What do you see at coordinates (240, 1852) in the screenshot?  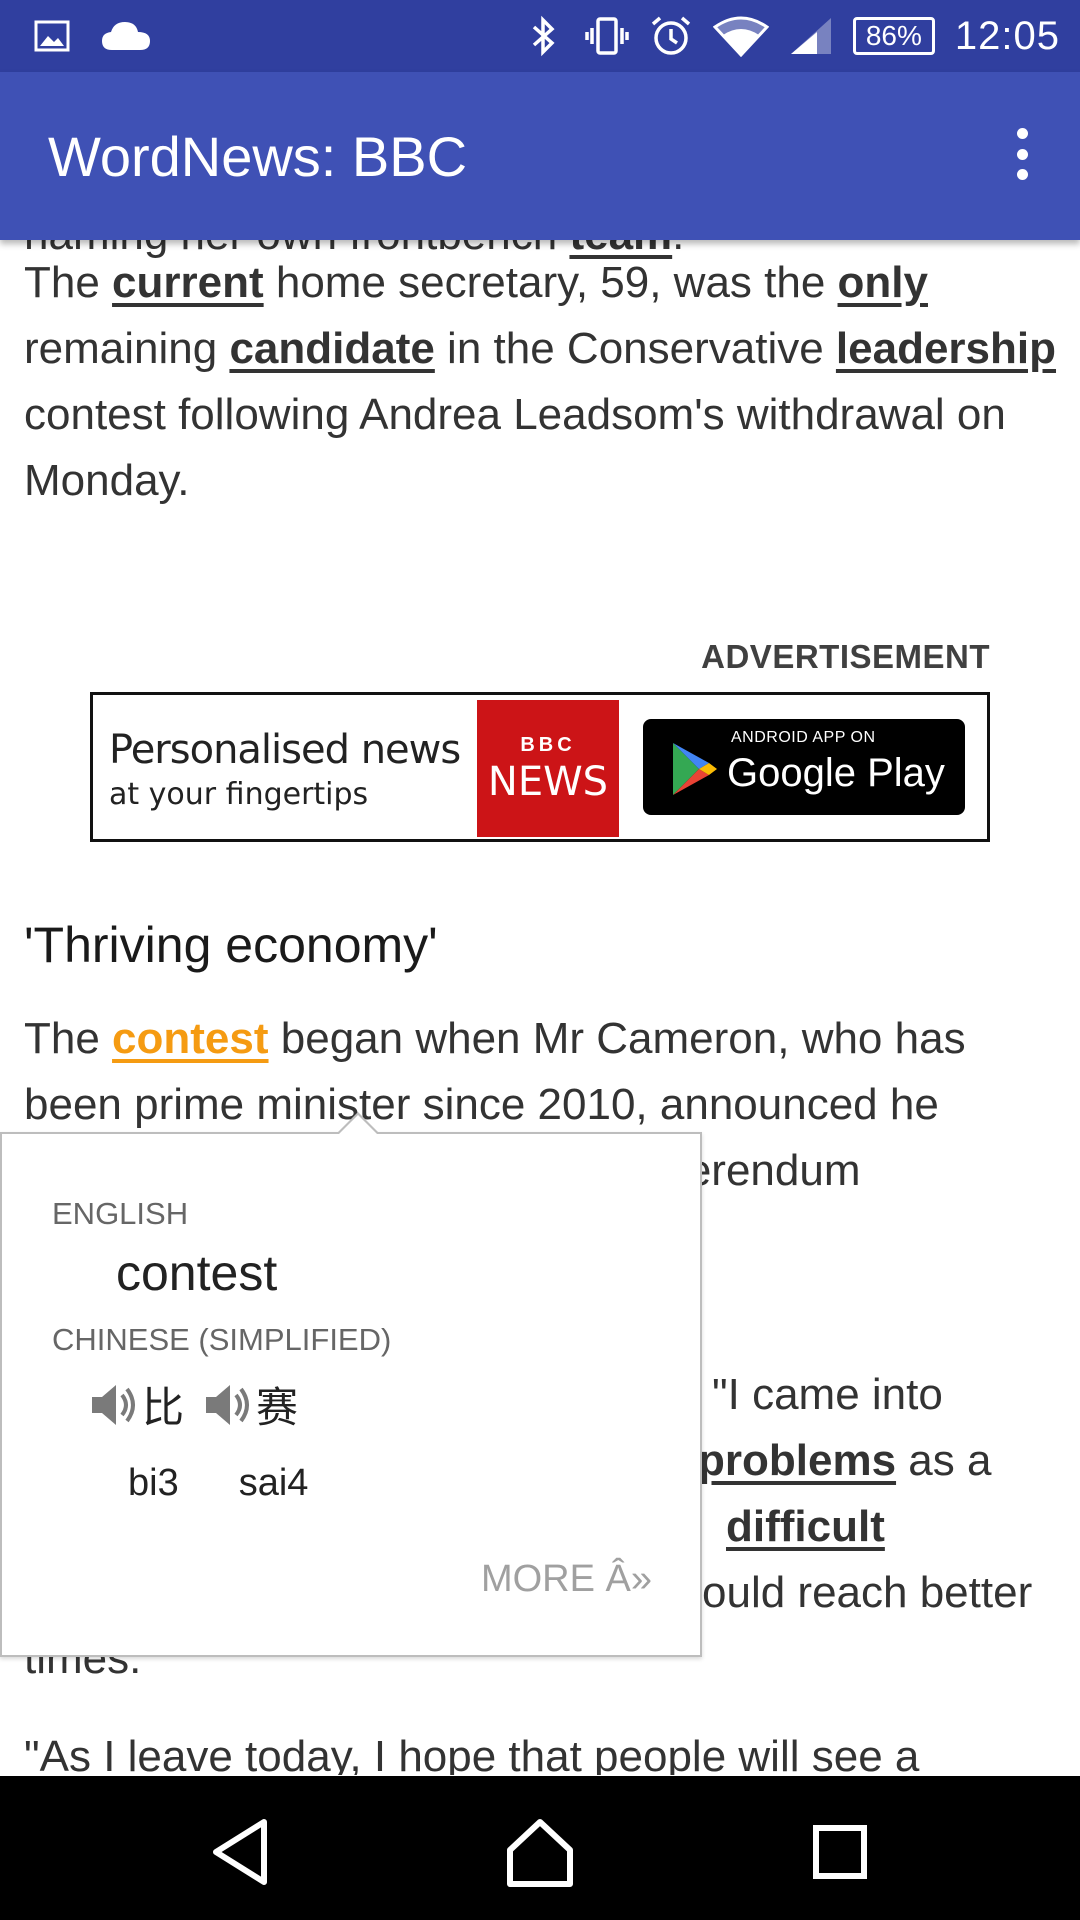 I see `back-icon` at bounding box center [240, 1852].